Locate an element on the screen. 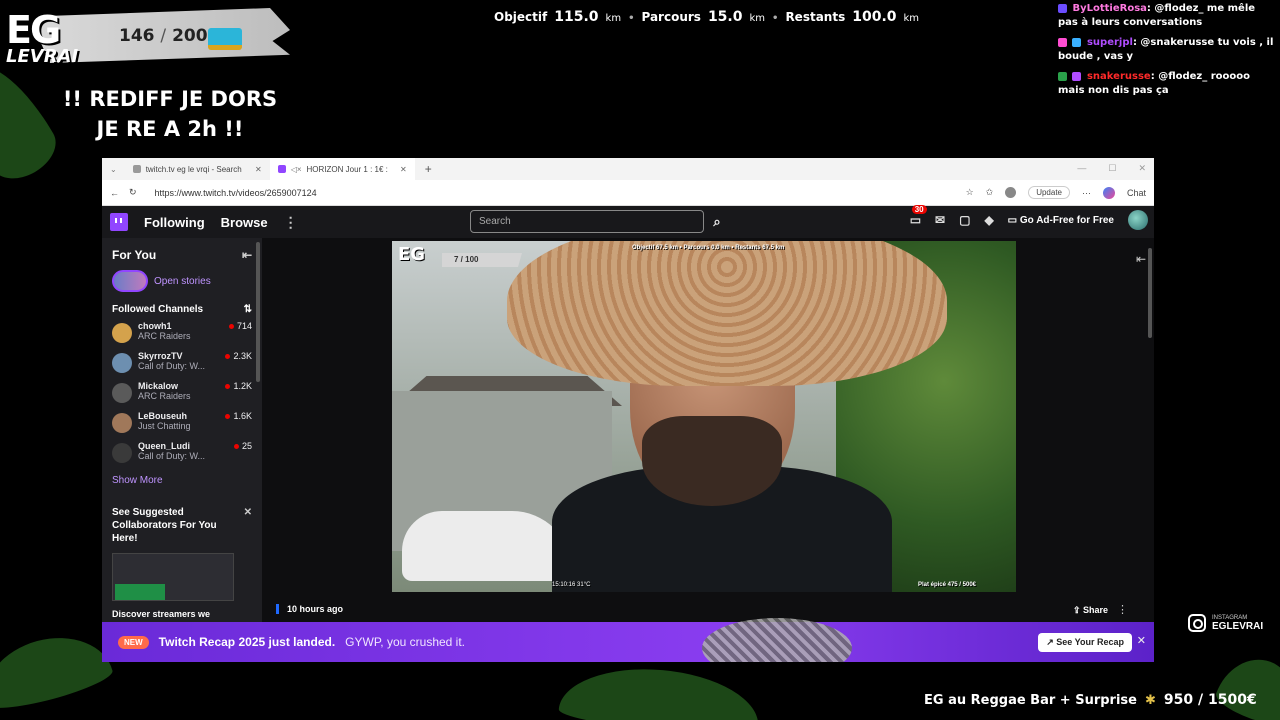 The width and height of the screenshot is (1280, 720). instagram-tag: INSTAGRAM EGLEVRAI is located at coordinates (1225, 623).